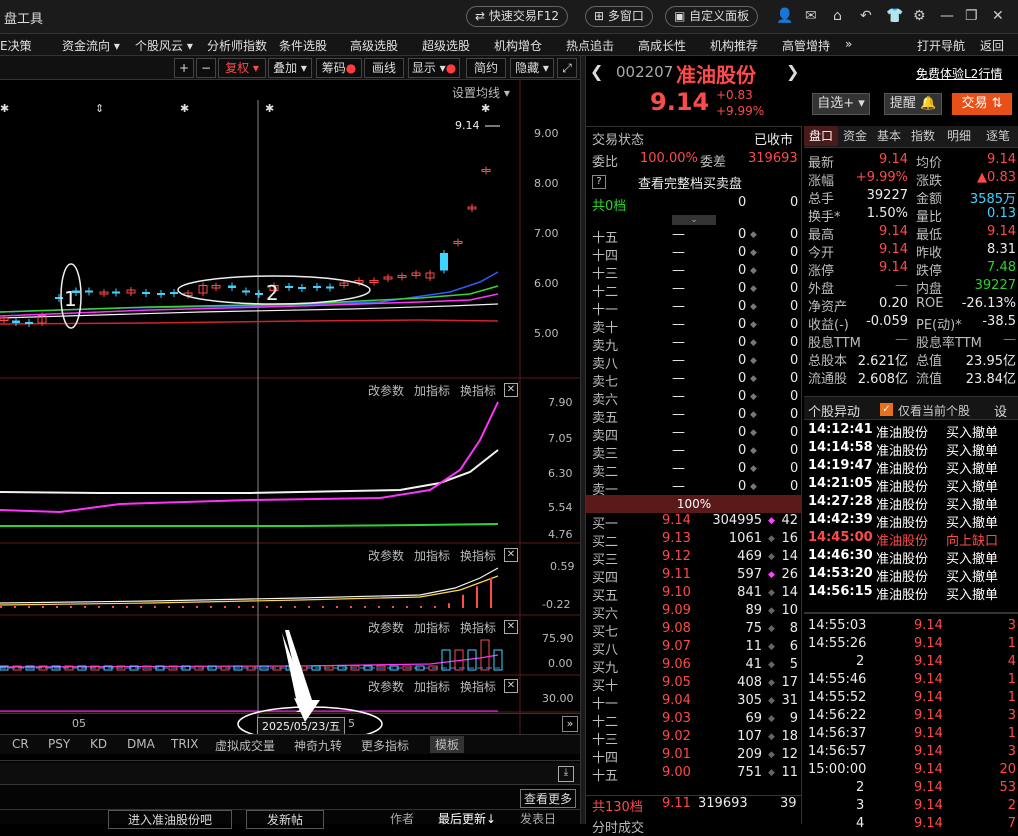  What do you see at coordinates (694, 326) in the screenshot?
I see `sell-row: 卖十 —0 ◆ 0` at bounding box center [694, 326].